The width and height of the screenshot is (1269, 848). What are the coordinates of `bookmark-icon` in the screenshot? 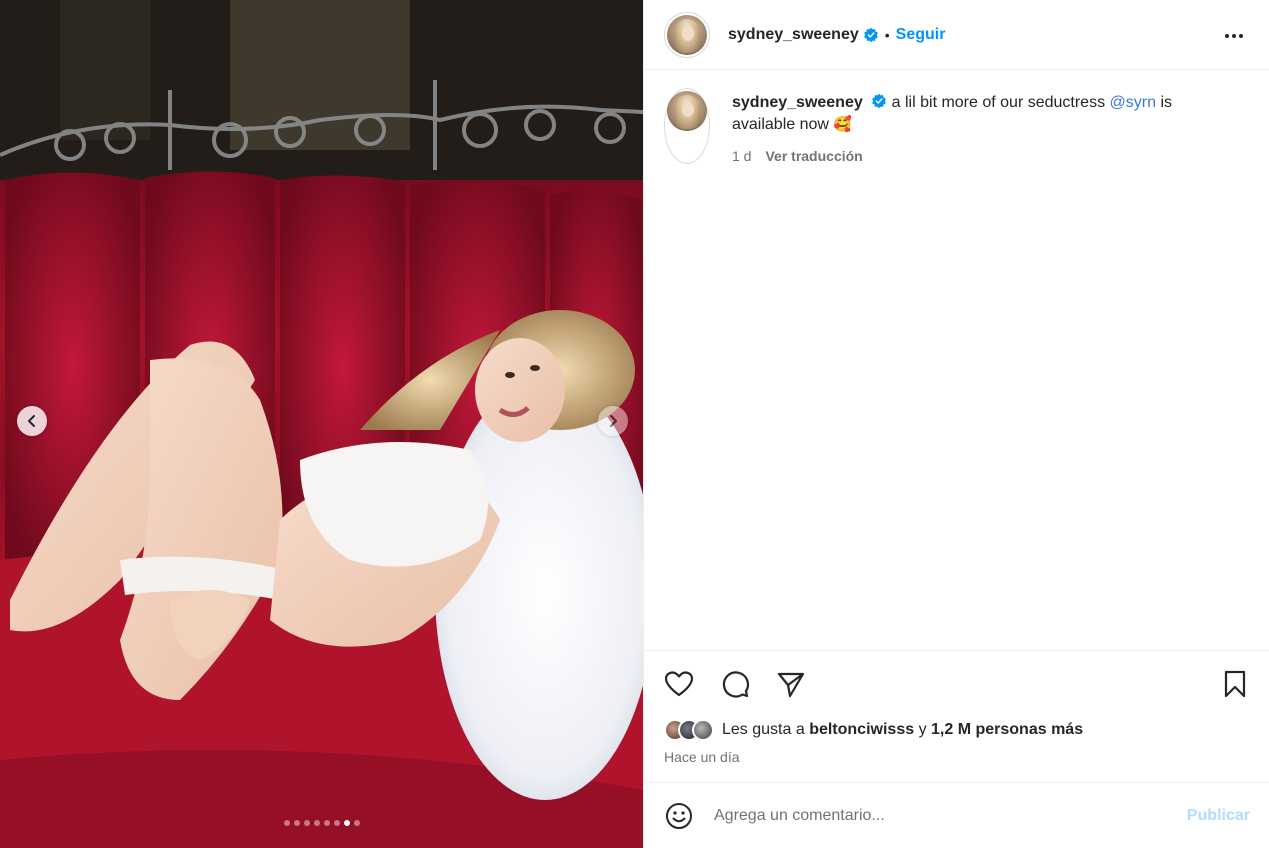 It's located at (1235, 684).